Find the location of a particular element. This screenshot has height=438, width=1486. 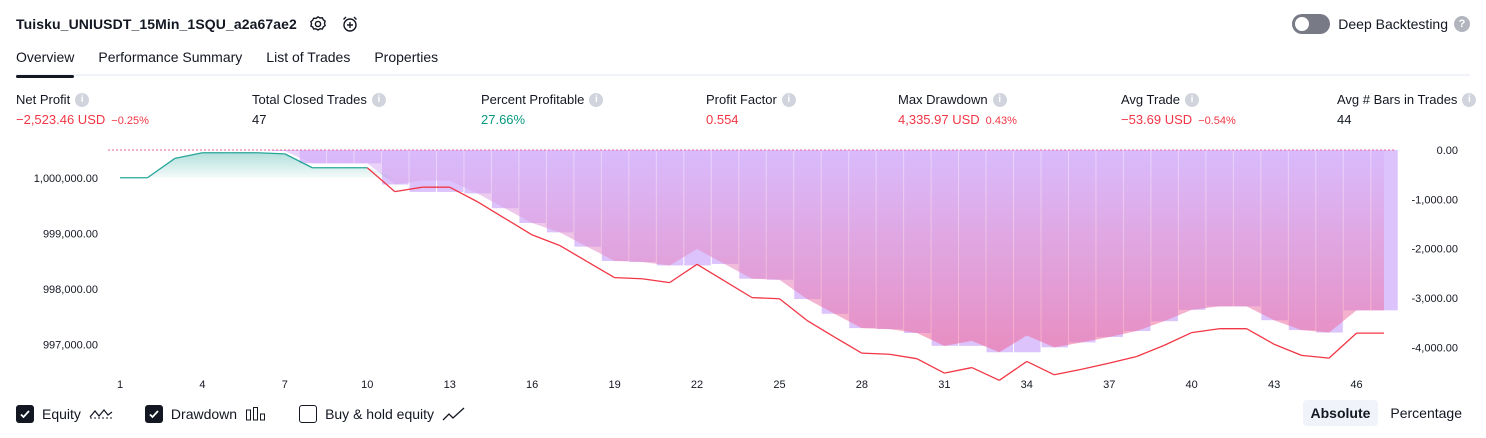

legend-buy-hold: Buy & hold equity is located at coordinates (382, 414).